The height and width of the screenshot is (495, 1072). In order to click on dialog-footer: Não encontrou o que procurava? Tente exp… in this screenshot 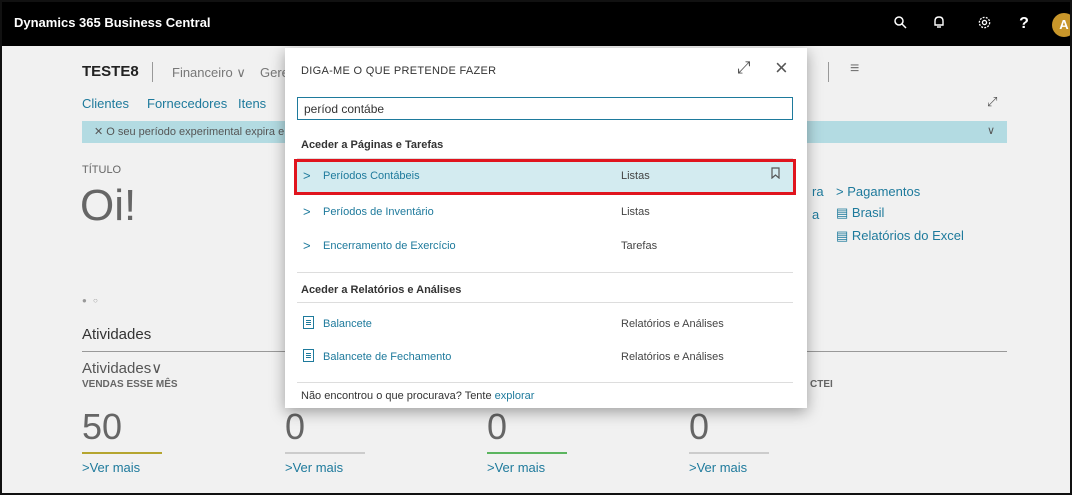, I will do `click(417, 396)`.